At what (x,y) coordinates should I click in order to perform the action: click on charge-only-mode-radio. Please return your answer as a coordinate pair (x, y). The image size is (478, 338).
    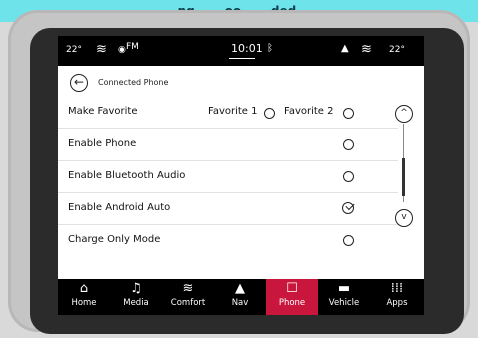
    Looking at the image, I should click on (348, 240).